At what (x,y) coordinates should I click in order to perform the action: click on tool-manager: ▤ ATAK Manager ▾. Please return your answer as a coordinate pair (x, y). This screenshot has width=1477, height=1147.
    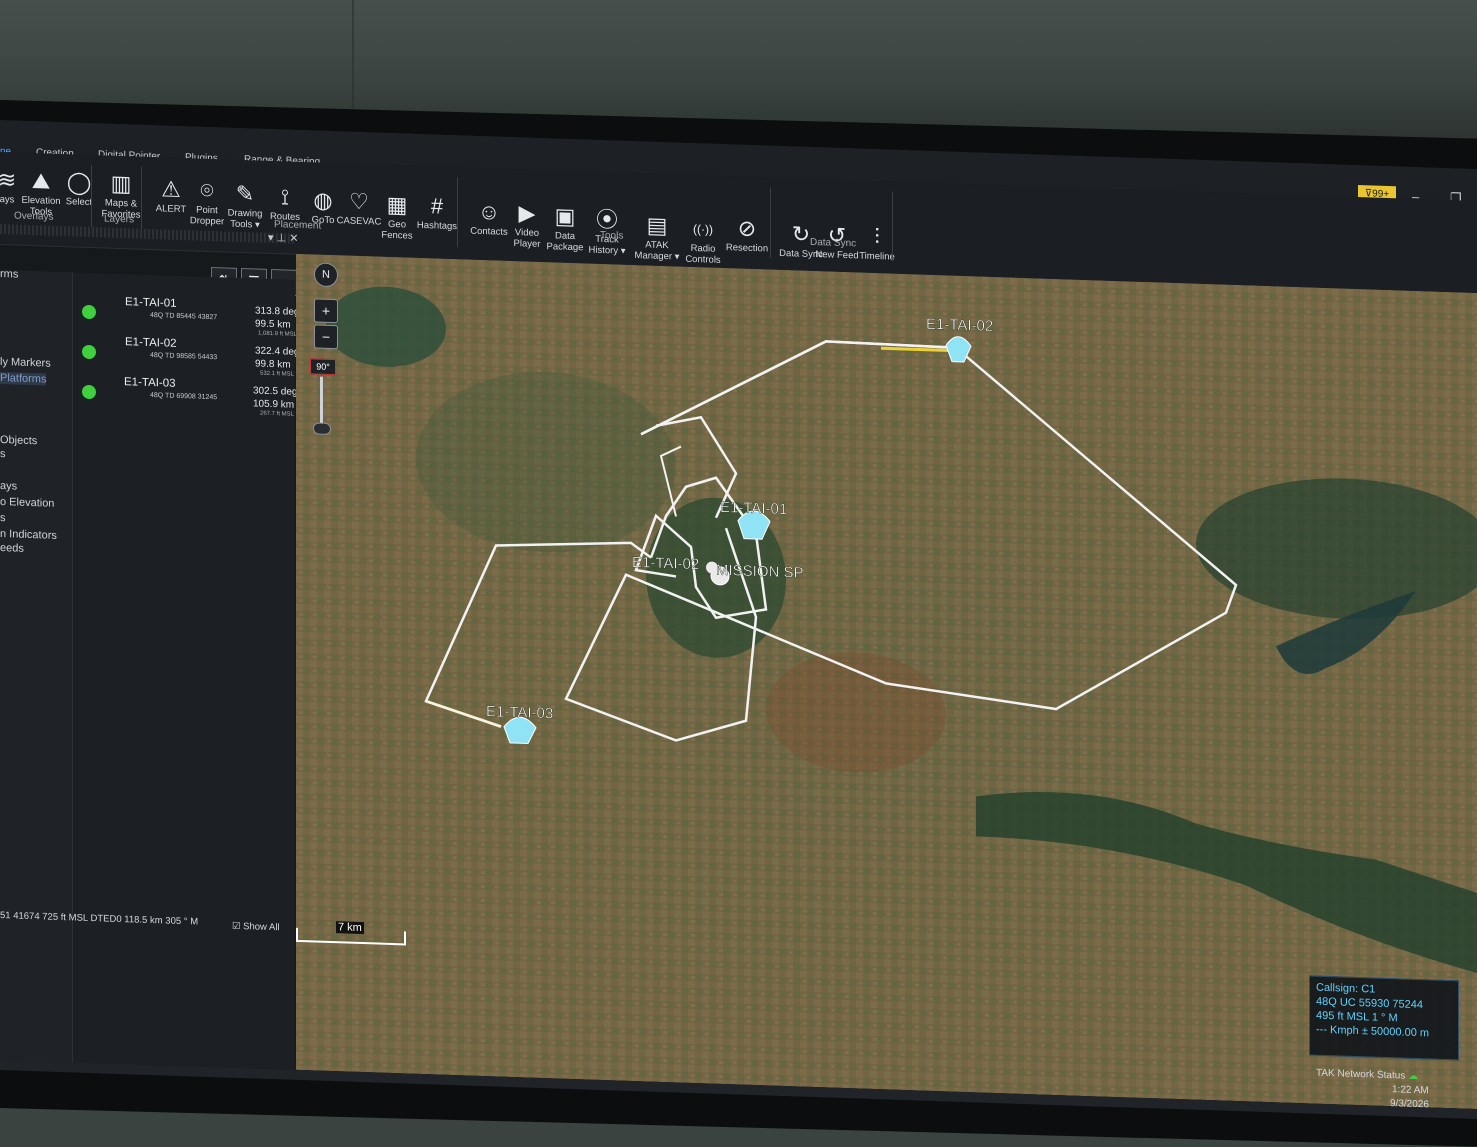
    Looking at the image, I should click on (657, 237).